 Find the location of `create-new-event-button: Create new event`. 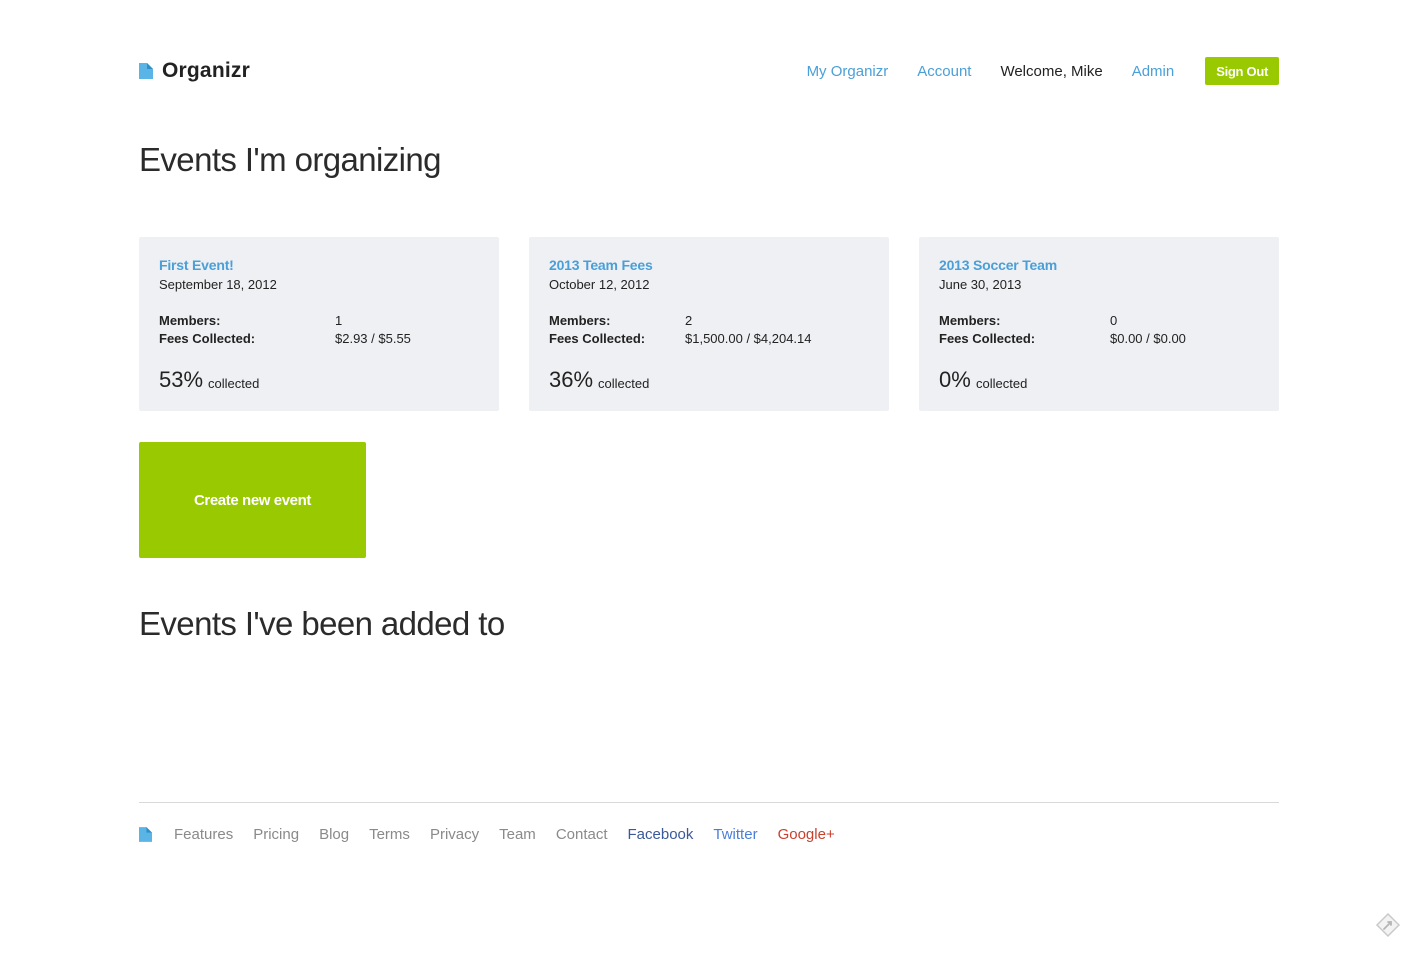

create-new-event-button: Create new event is located at coordinates (252, 500).